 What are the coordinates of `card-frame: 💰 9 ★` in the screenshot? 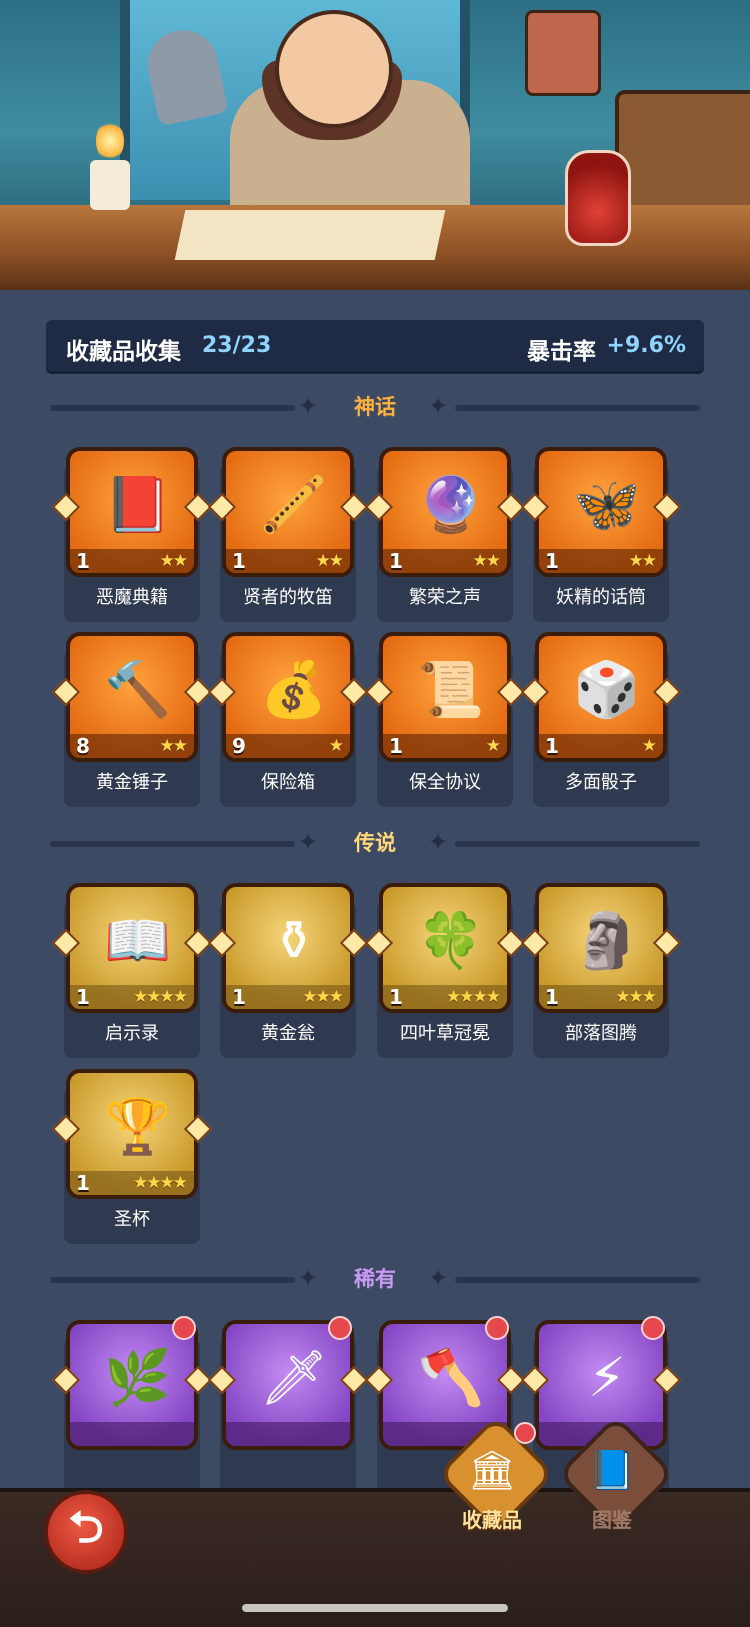 It's located at (288, 697).